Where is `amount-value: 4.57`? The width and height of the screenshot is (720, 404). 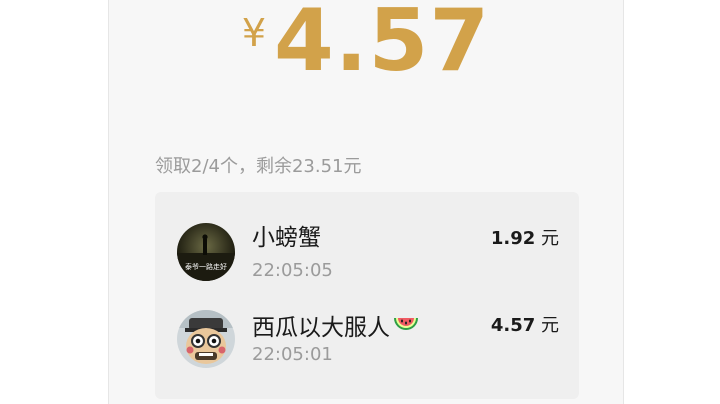 amount-value: 4.57 is located at coordinates (382, 45).